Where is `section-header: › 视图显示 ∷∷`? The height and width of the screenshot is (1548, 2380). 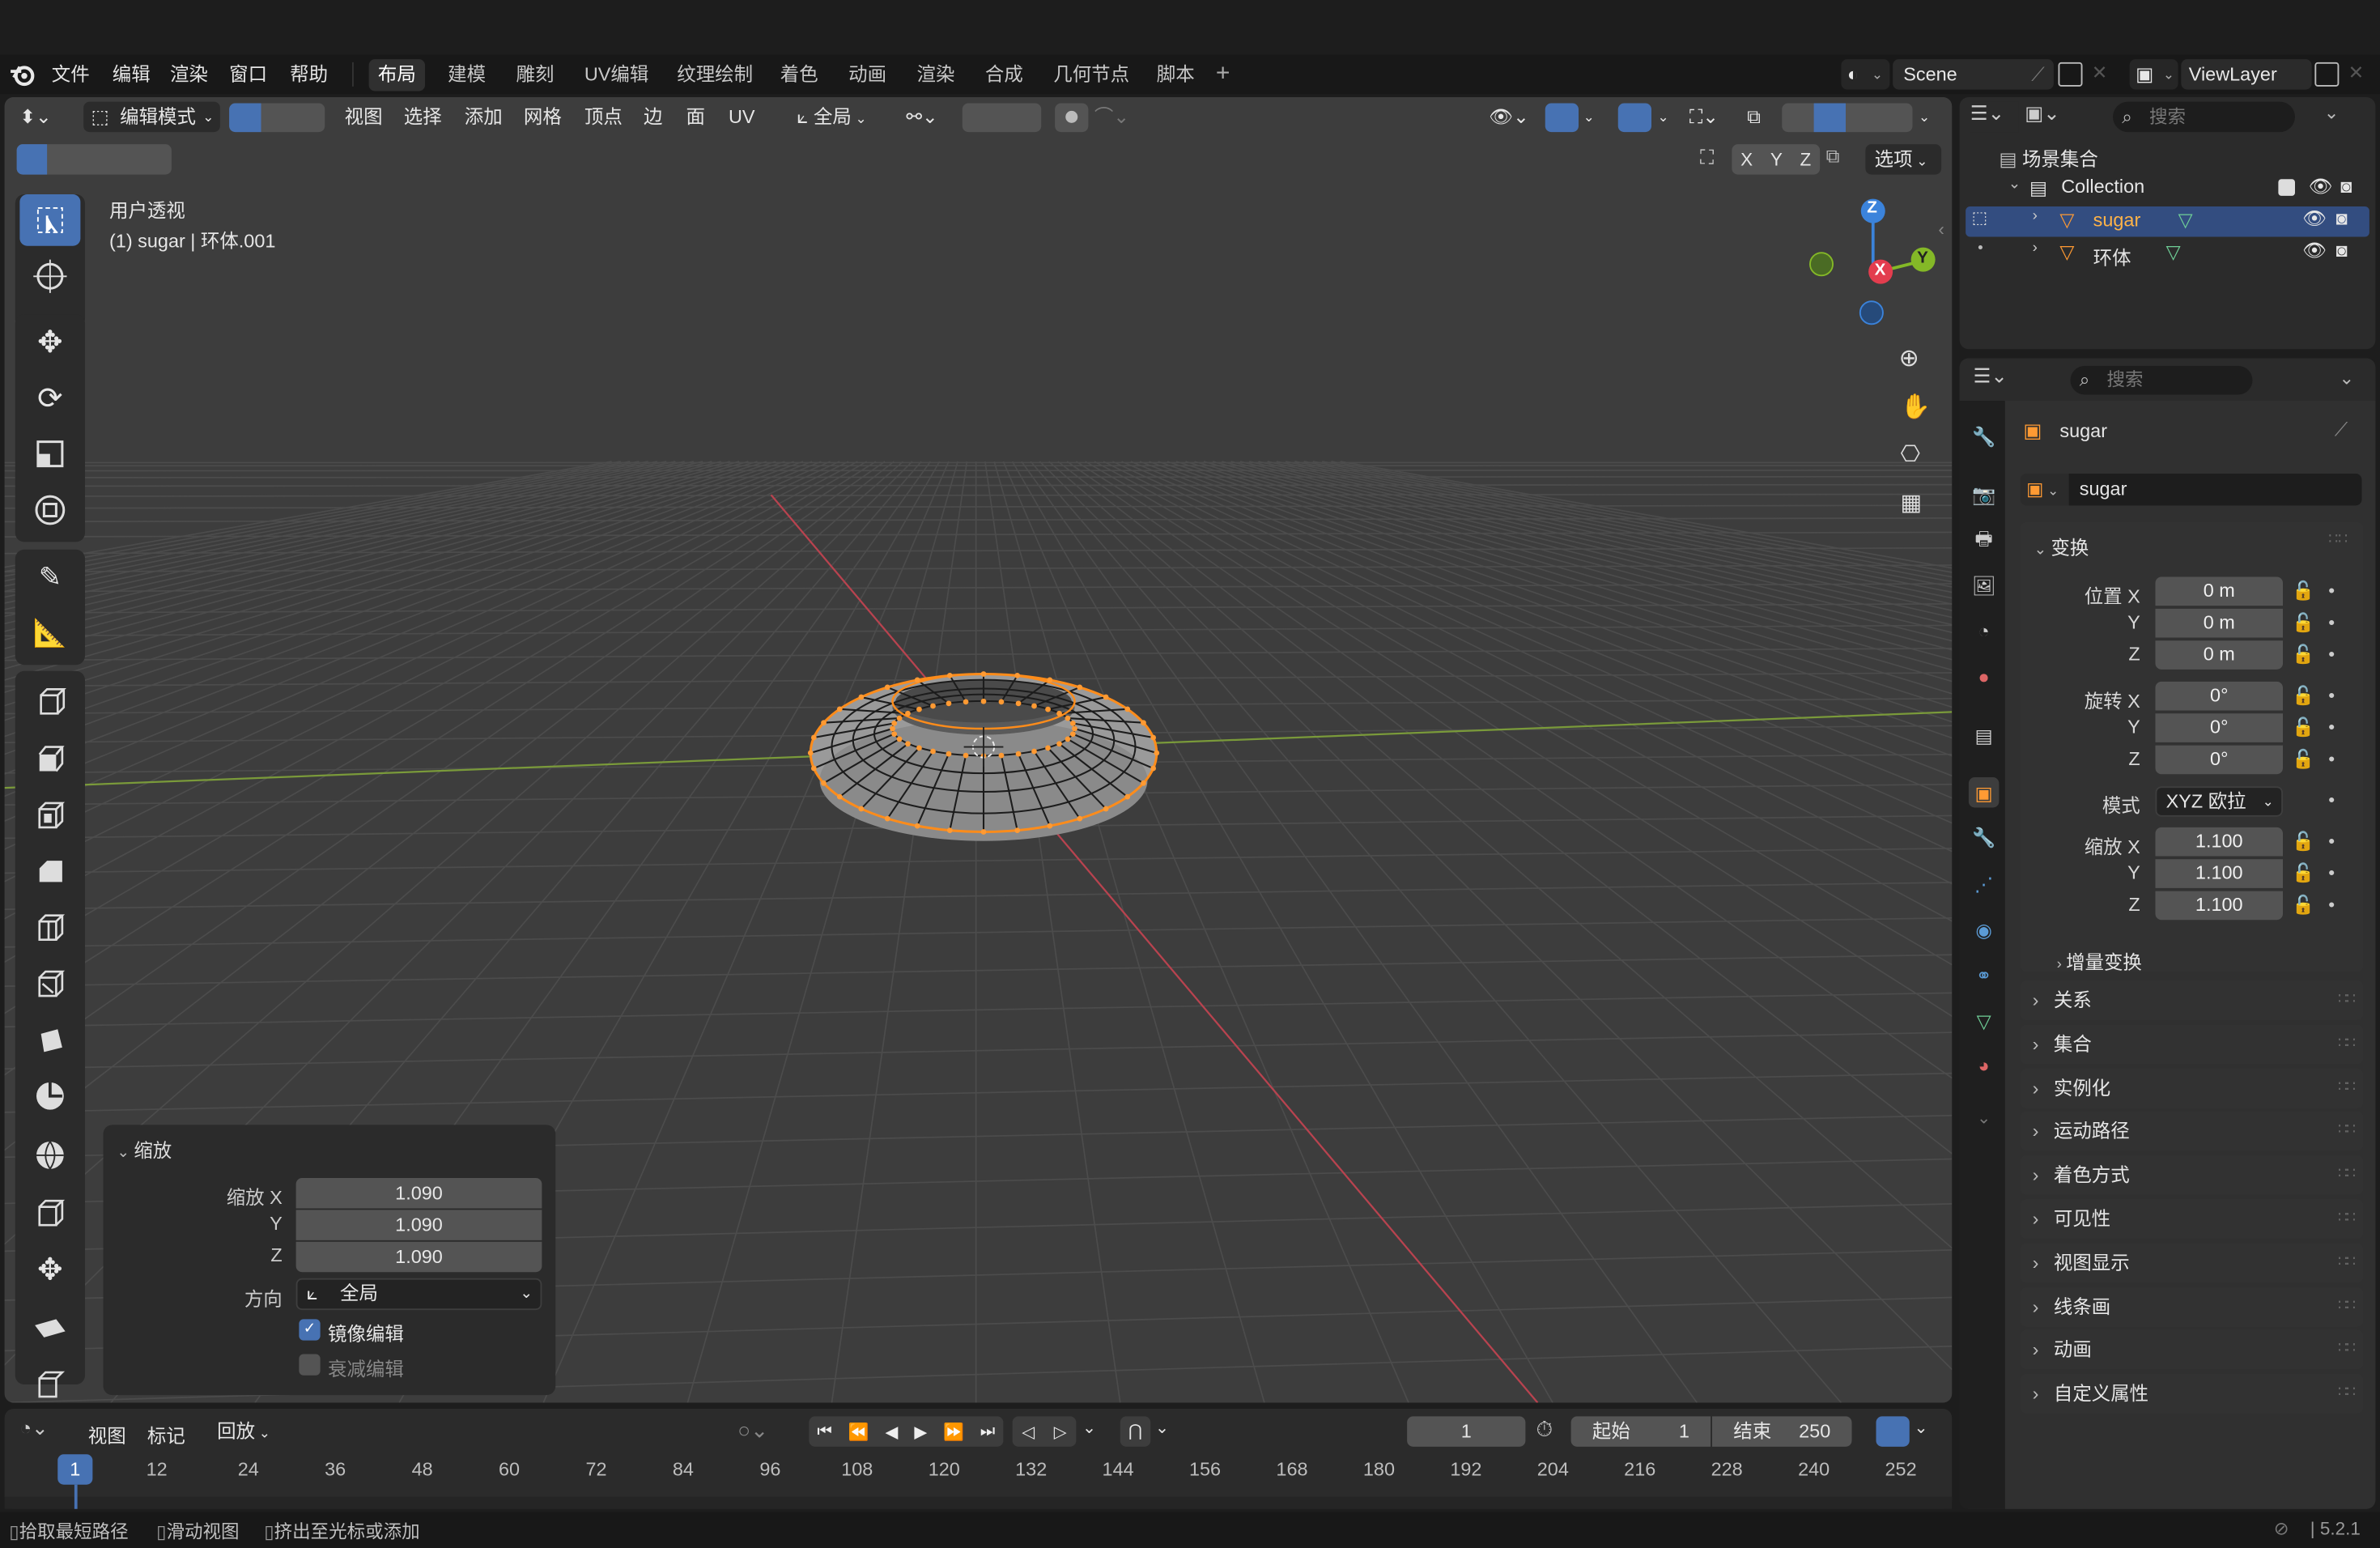
section-header: › 视图显示 ∷∷ is located at coordinates (2192, 1263).